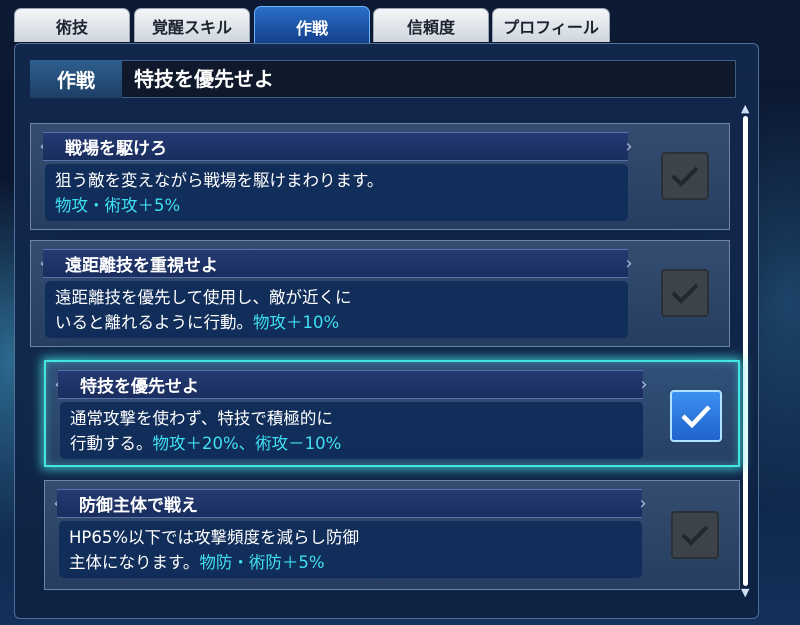 This screenshot has height=625, width=800. Describe the element at coordinates (76, 79) in the screenshot. I see `current-strategy-label: 作戦` at that location.